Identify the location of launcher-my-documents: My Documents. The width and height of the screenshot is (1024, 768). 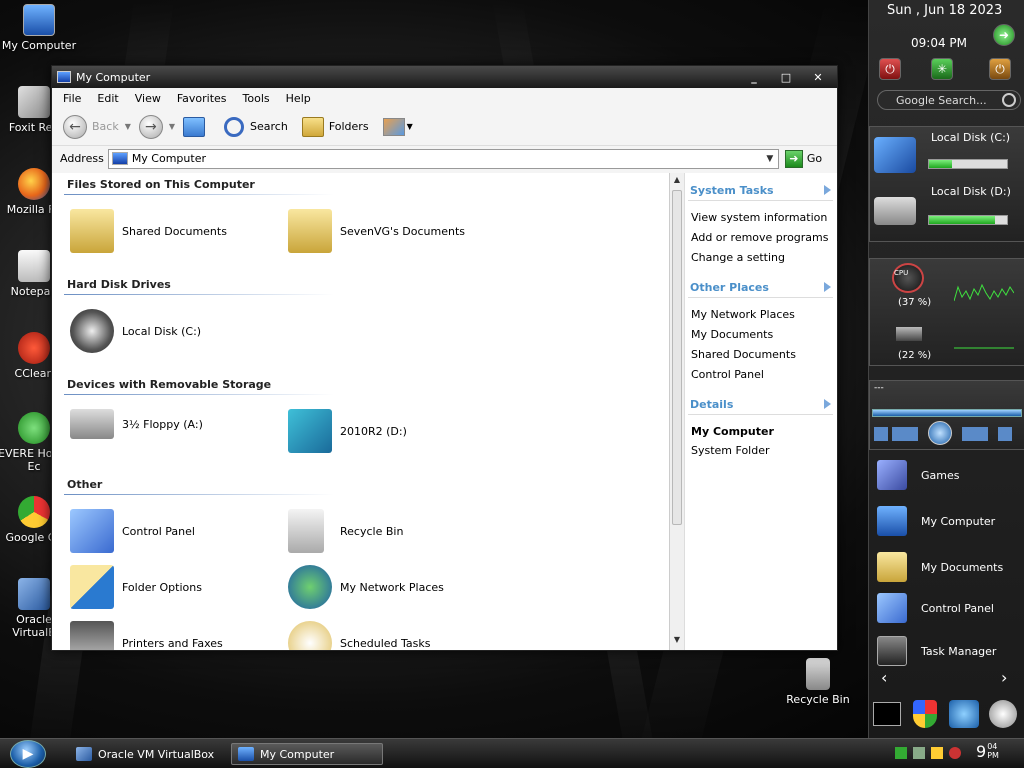
(940, 567).